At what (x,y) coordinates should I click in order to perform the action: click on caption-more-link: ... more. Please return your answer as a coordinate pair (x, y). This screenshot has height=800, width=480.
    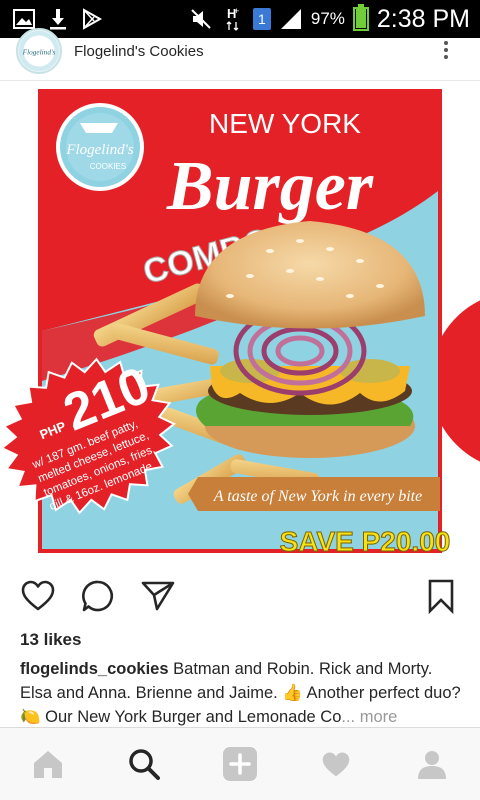
    Looking at the image, I should click on (369, 717).